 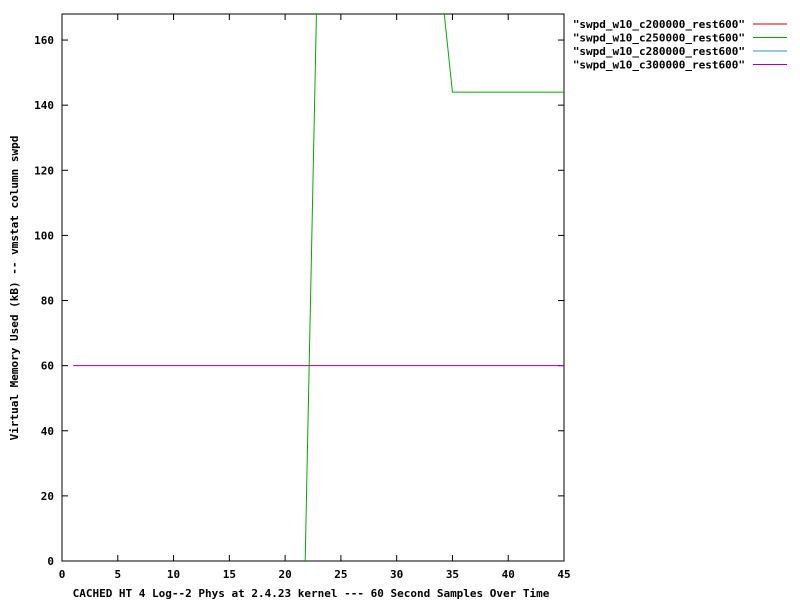 I want to click on x-tick-label: 0, so click(x=62, y=574).